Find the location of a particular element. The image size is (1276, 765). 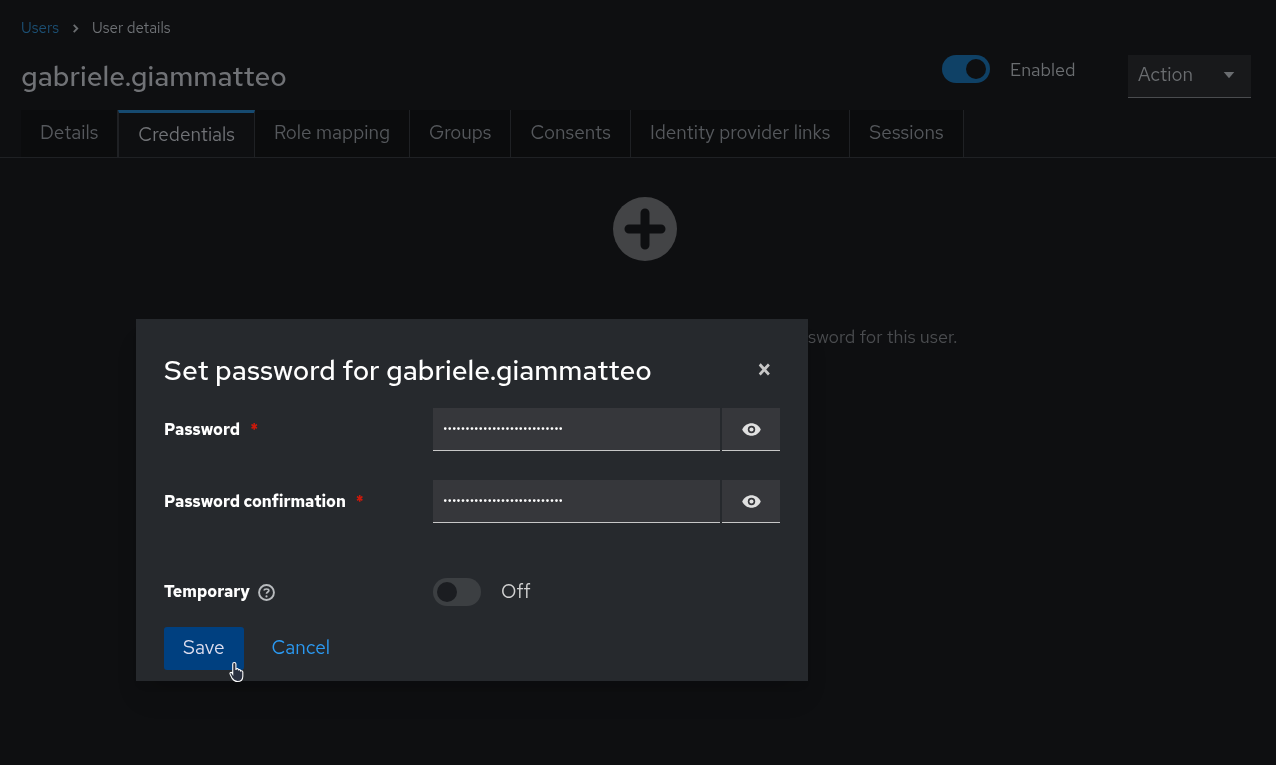

close-button: × is located at coordinates (764, 370).